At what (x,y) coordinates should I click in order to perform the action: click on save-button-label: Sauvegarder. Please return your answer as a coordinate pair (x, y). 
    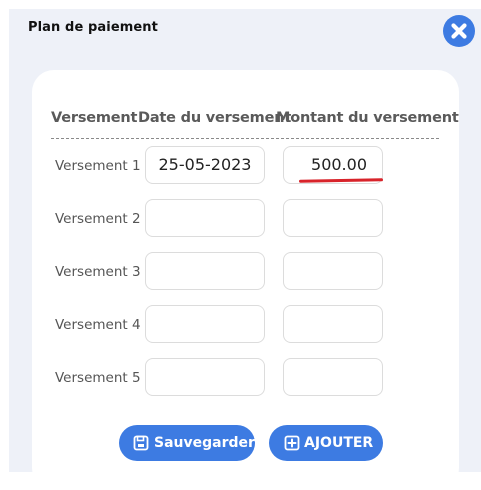
    Looking at the image, I should click on (204, 443).